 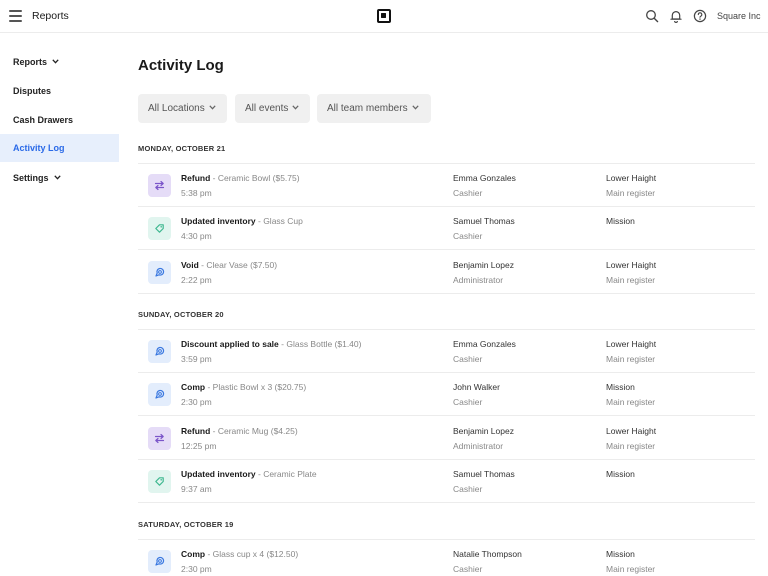 What do you see at coordinates (676, 16) in the screenshot?
I see `bell-icon` at bounding box center [676, 16].